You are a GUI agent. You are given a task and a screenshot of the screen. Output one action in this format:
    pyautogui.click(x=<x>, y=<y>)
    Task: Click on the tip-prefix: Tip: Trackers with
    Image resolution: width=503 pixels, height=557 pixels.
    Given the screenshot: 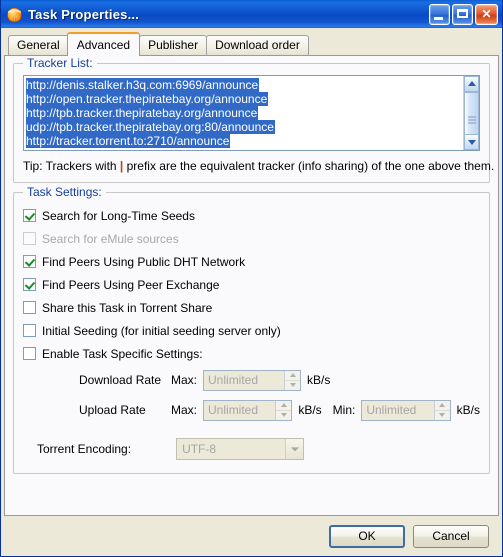 What is the action you would take?
    pyautogui.click(x=71, y=166)
    